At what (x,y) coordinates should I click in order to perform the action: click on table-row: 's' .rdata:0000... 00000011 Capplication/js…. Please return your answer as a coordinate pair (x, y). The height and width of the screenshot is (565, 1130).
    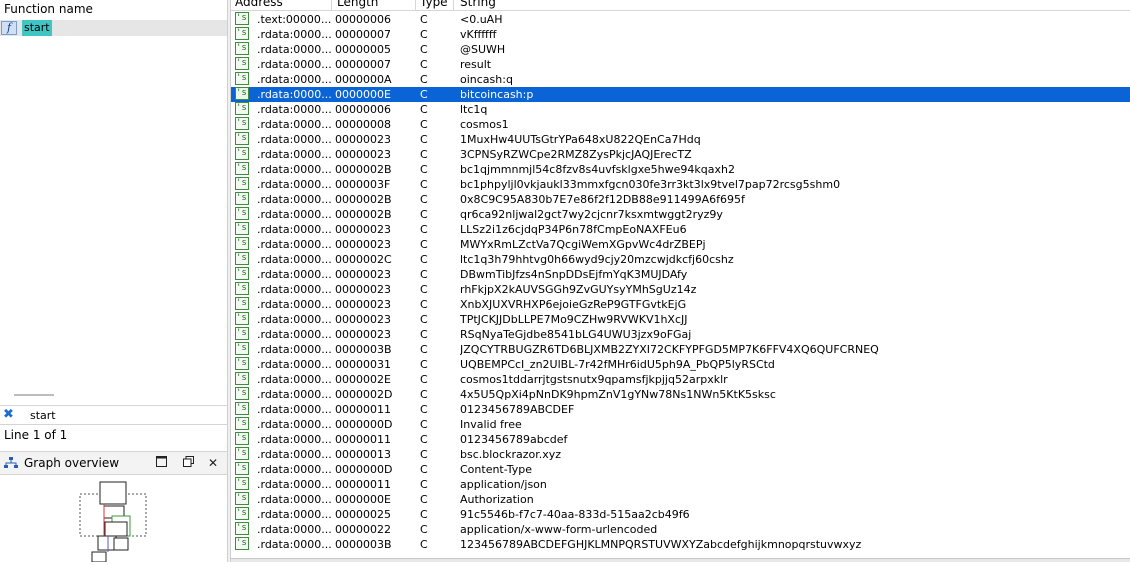
    Looking at the image, I should click on (680, 484).